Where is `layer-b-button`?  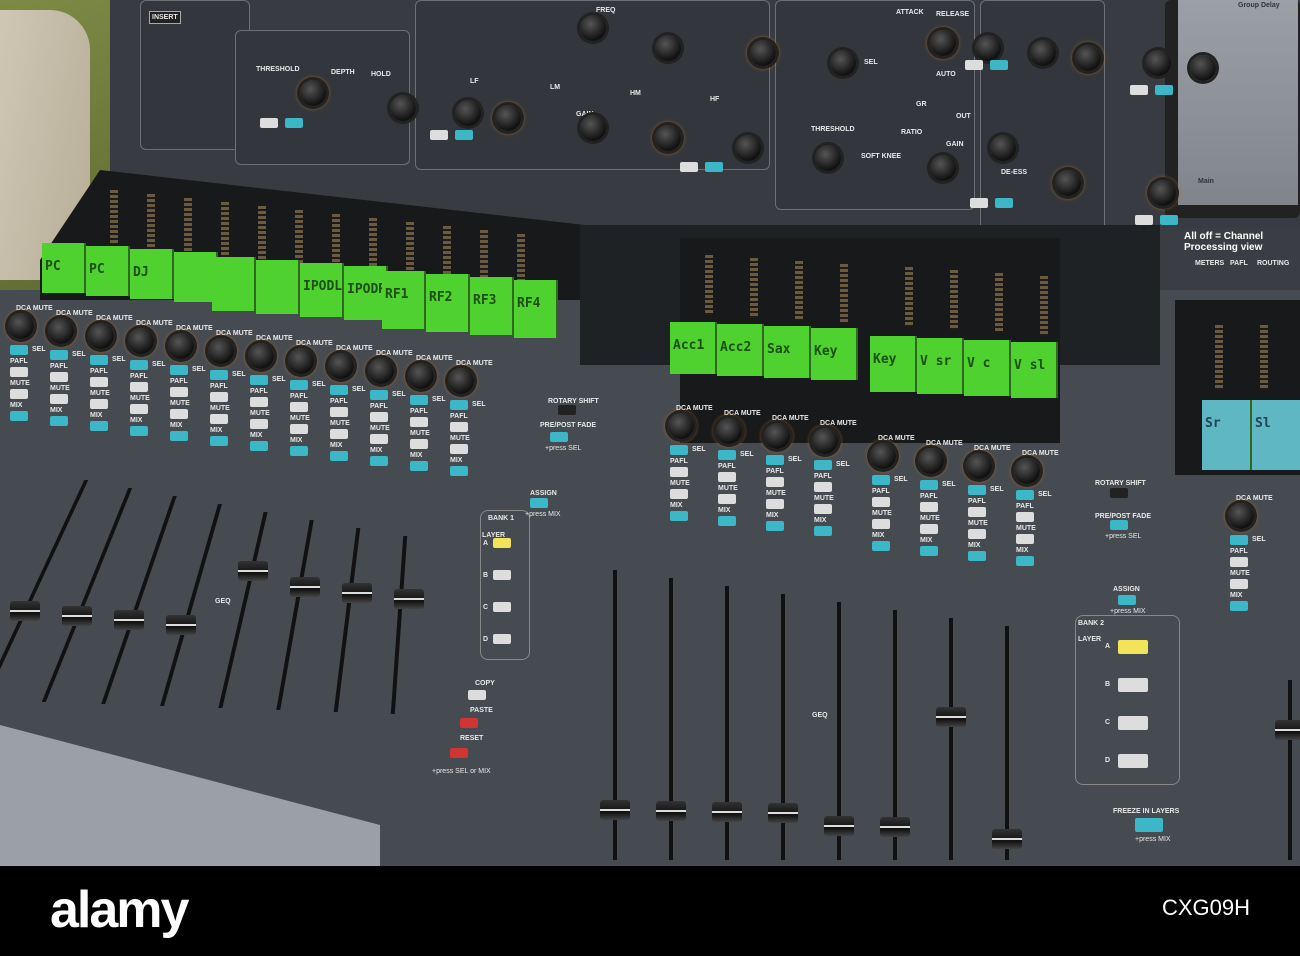
layer-b-button is located at coordinates (1133, 685).